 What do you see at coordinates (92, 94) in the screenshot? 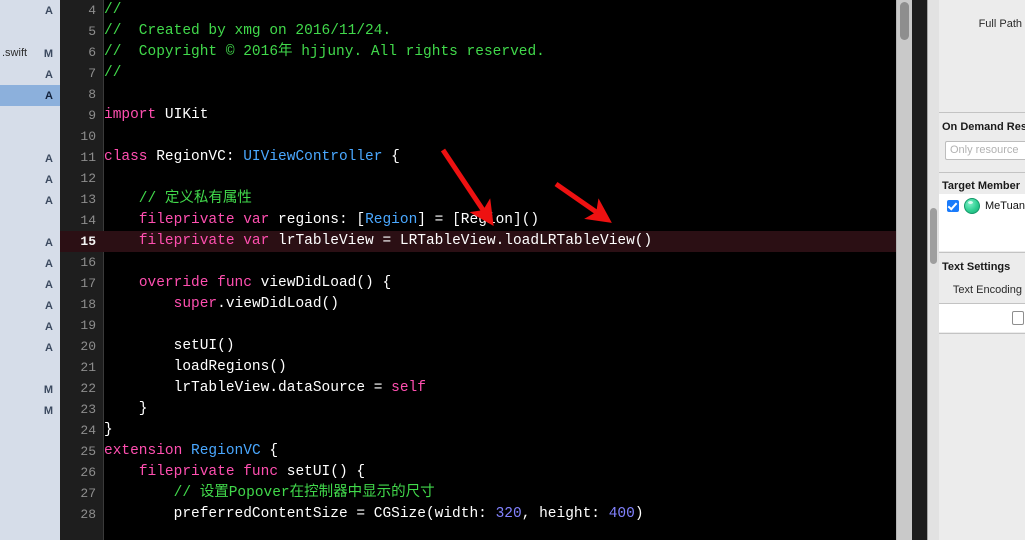
I see `line-number: 8` at bounding box center [92, 94].